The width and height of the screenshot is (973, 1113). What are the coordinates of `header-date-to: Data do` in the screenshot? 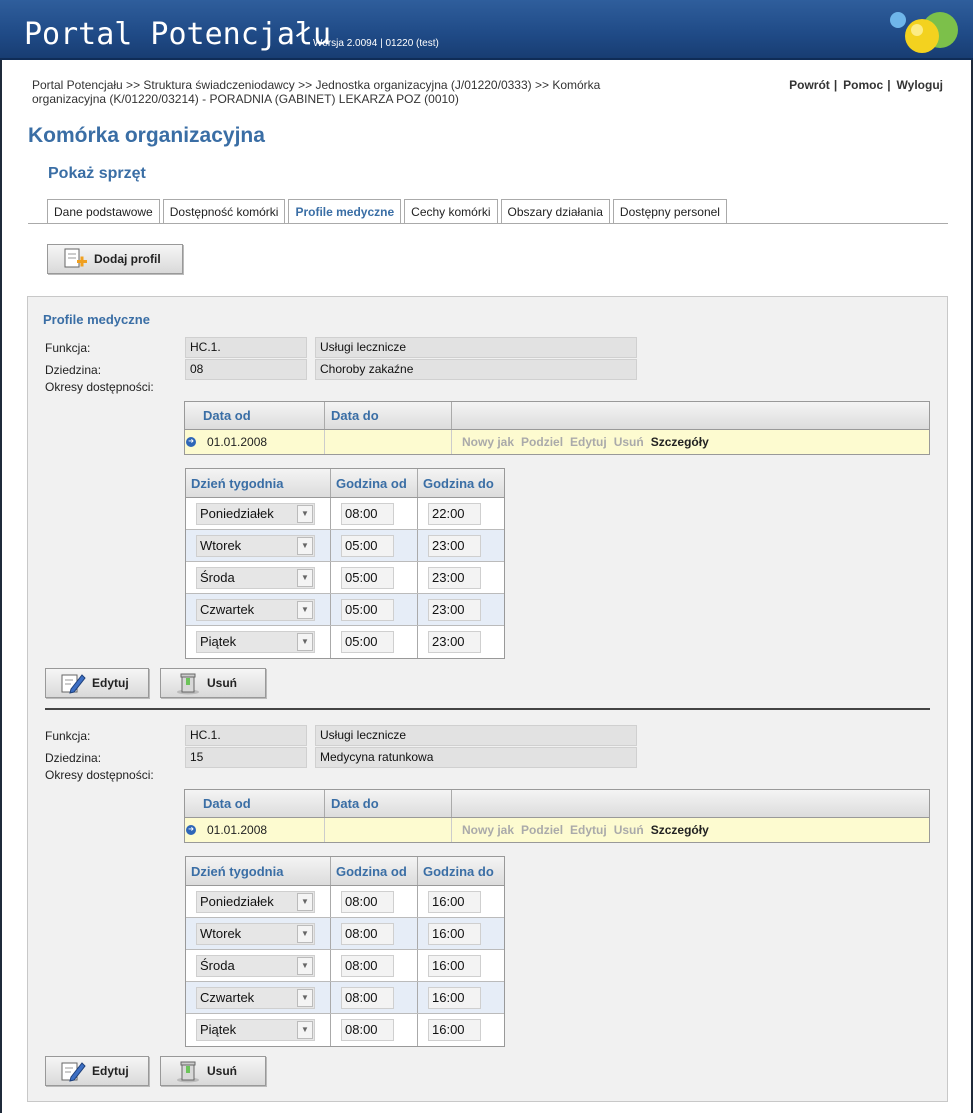 It's located at (388, 415).